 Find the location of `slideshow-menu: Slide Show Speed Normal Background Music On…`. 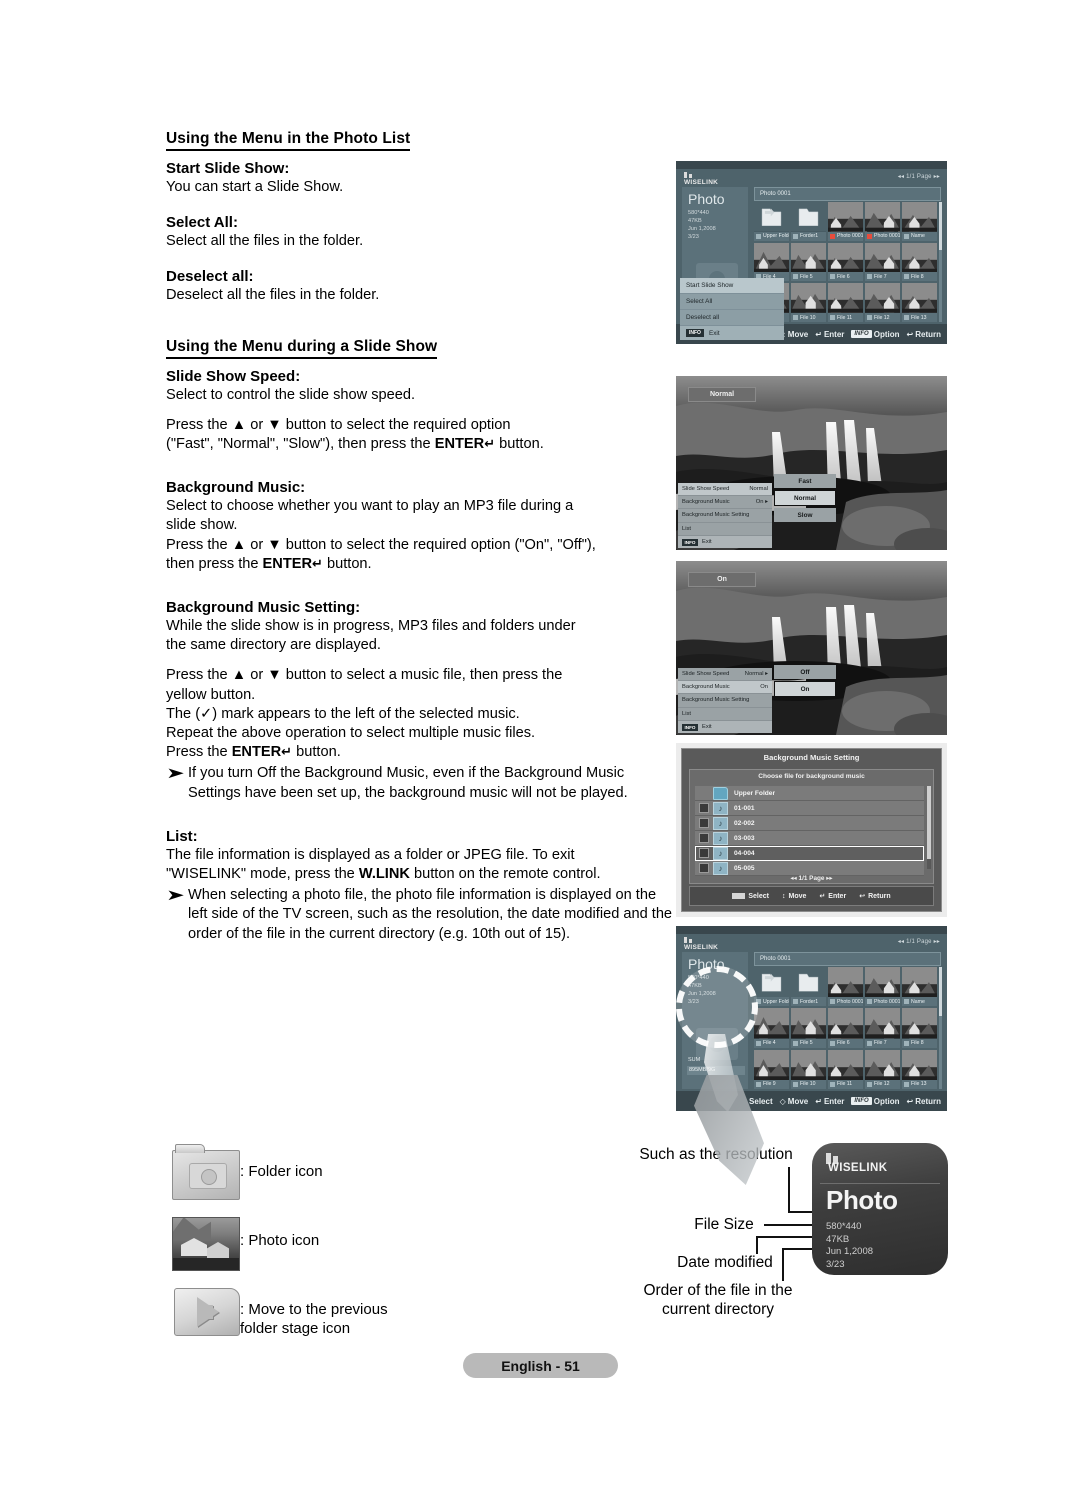

slideshow-menu: Slide Show Speed Normal Background Music On… is located at coordinates (725, 515).